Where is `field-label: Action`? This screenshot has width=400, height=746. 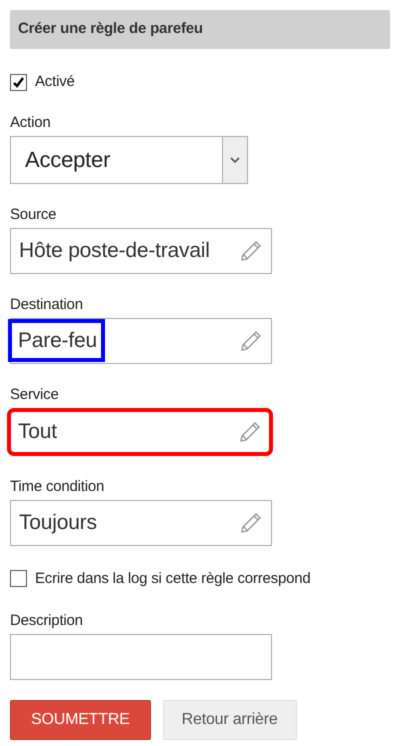
field-label: Action is located at coordinates (31, 122).